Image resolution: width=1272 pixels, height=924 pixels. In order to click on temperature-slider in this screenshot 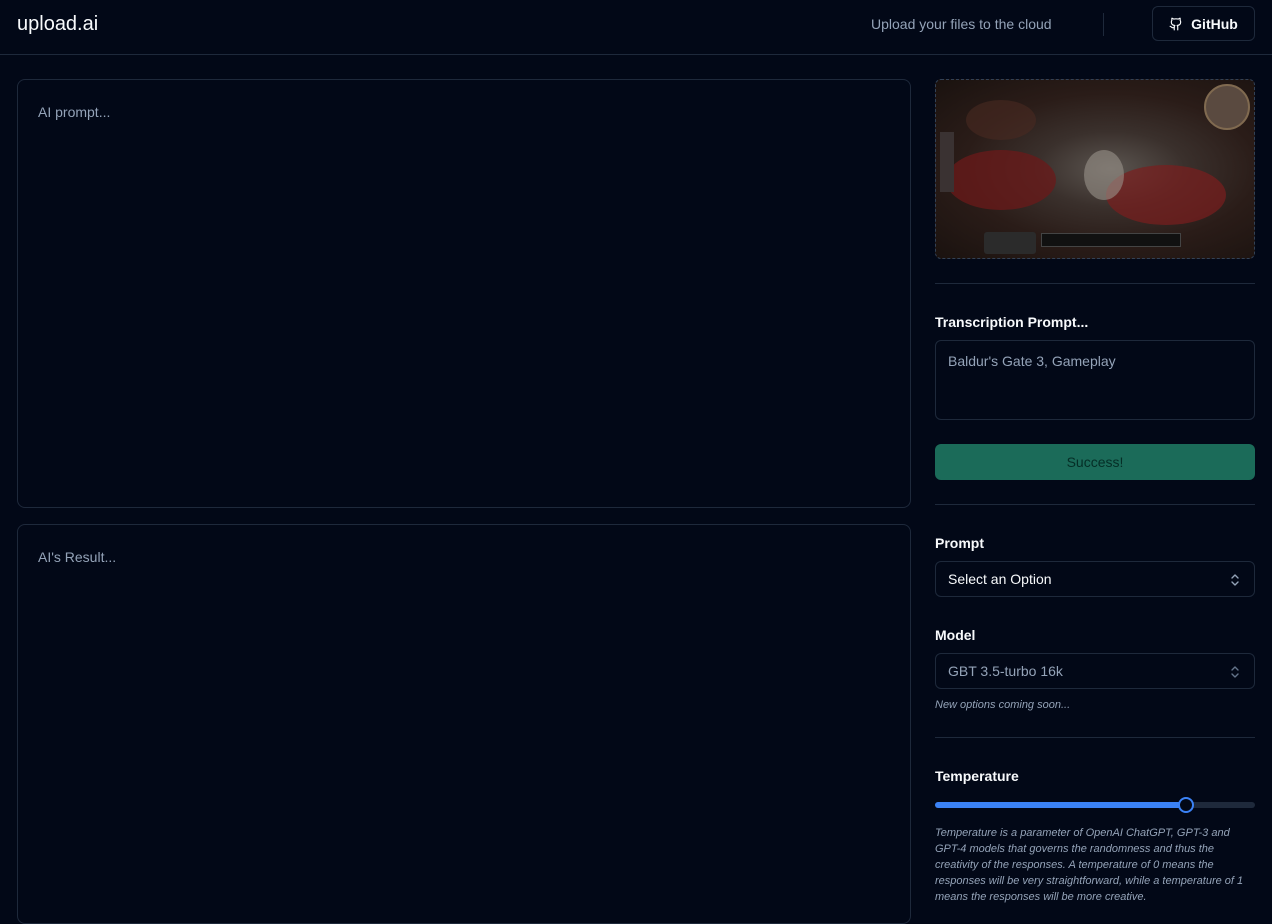, I will do `click(1095, 805)`.